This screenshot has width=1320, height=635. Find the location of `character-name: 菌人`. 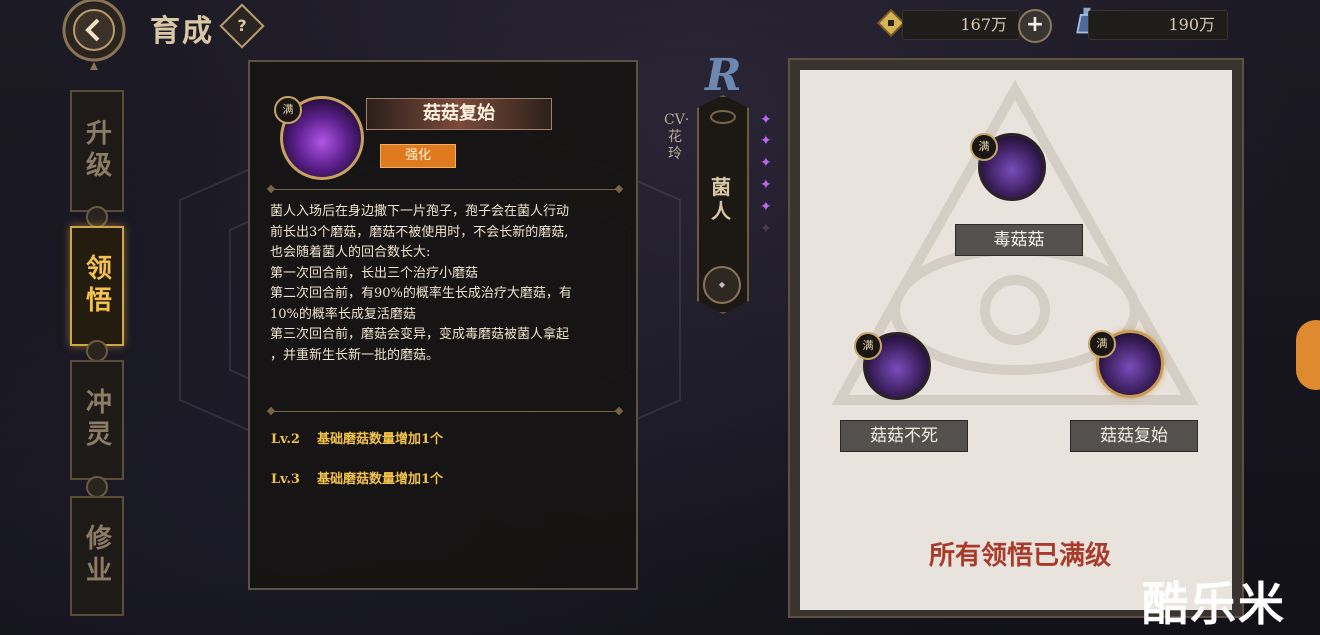

character-name: 菌人 is located at coordinates (721, 199).